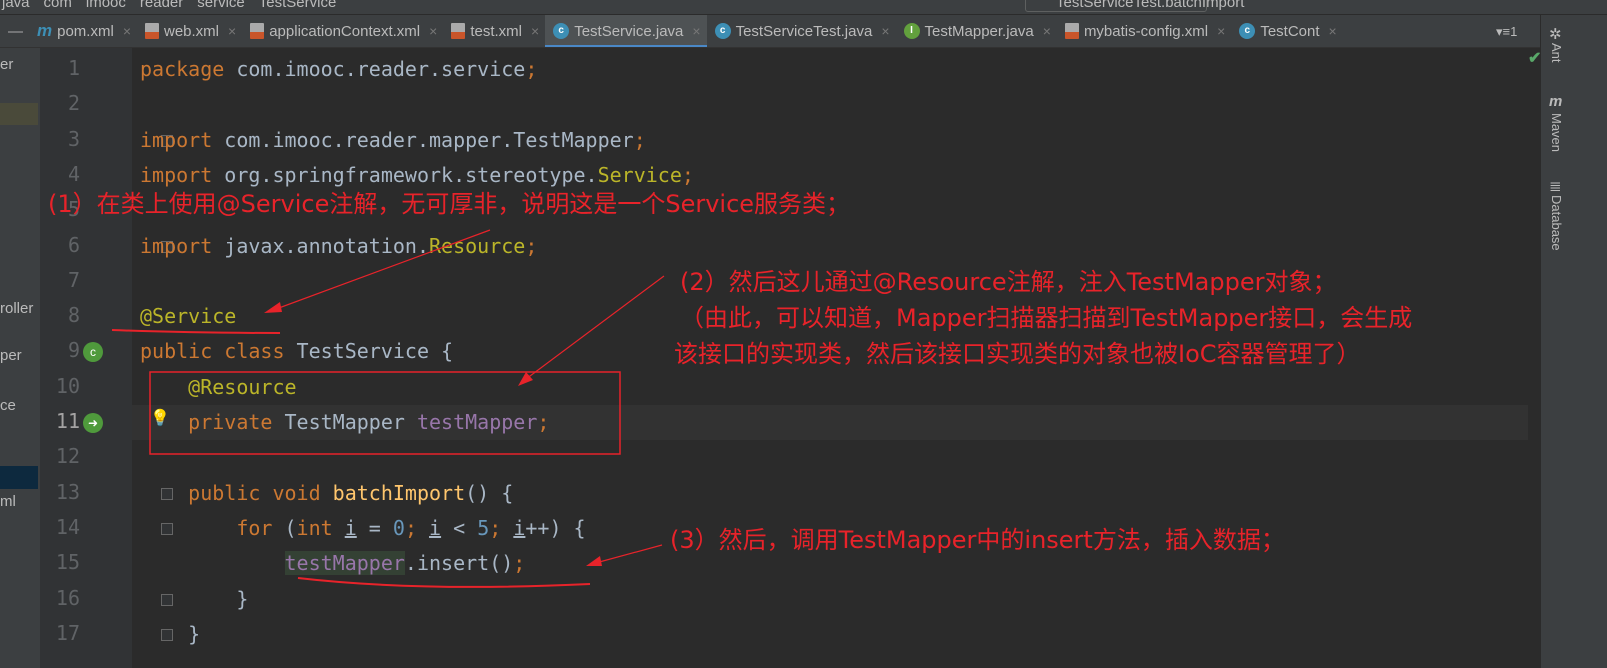 The image size is (1607, 668). I want to click on annotation-note-2-line-2: （由此，可以知道，Mapper扫描器扫描到TestMapper接口，会生成, so click(1046, 318).